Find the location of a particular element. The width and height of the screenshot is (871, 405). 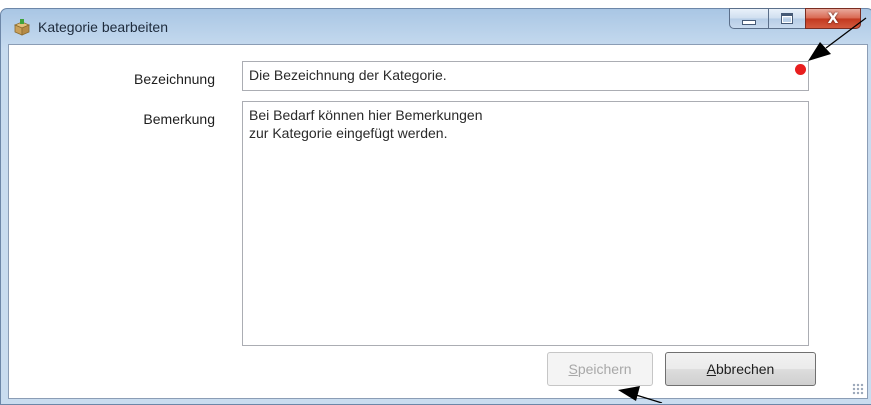

close-button: X is located at coordinates (833, 18).